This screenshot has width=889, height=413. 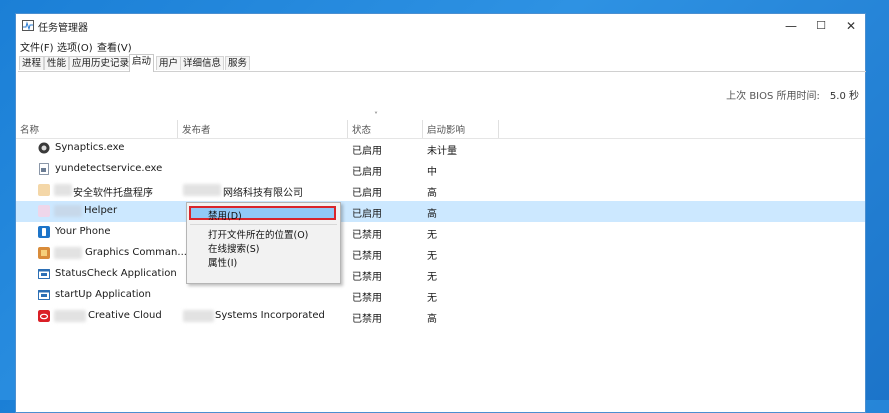 I want to click on row-name: yundetectservice.exe, so click(x=109, y=168).